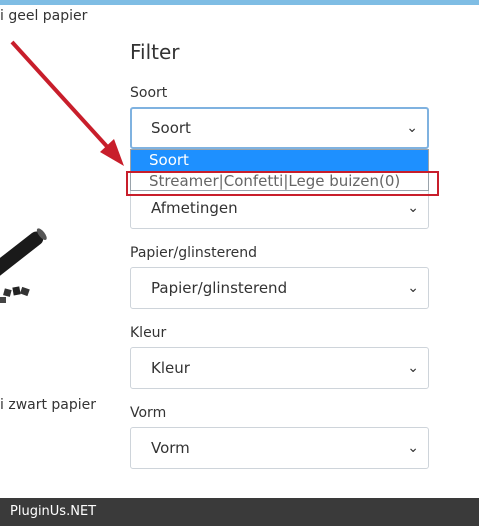 The width and height of the screenshot is (479, 526). What do you see at coordinates (171, 128) in the screenshot?
I see `soort-select-value: Soort` at bounding box center [171, 128].